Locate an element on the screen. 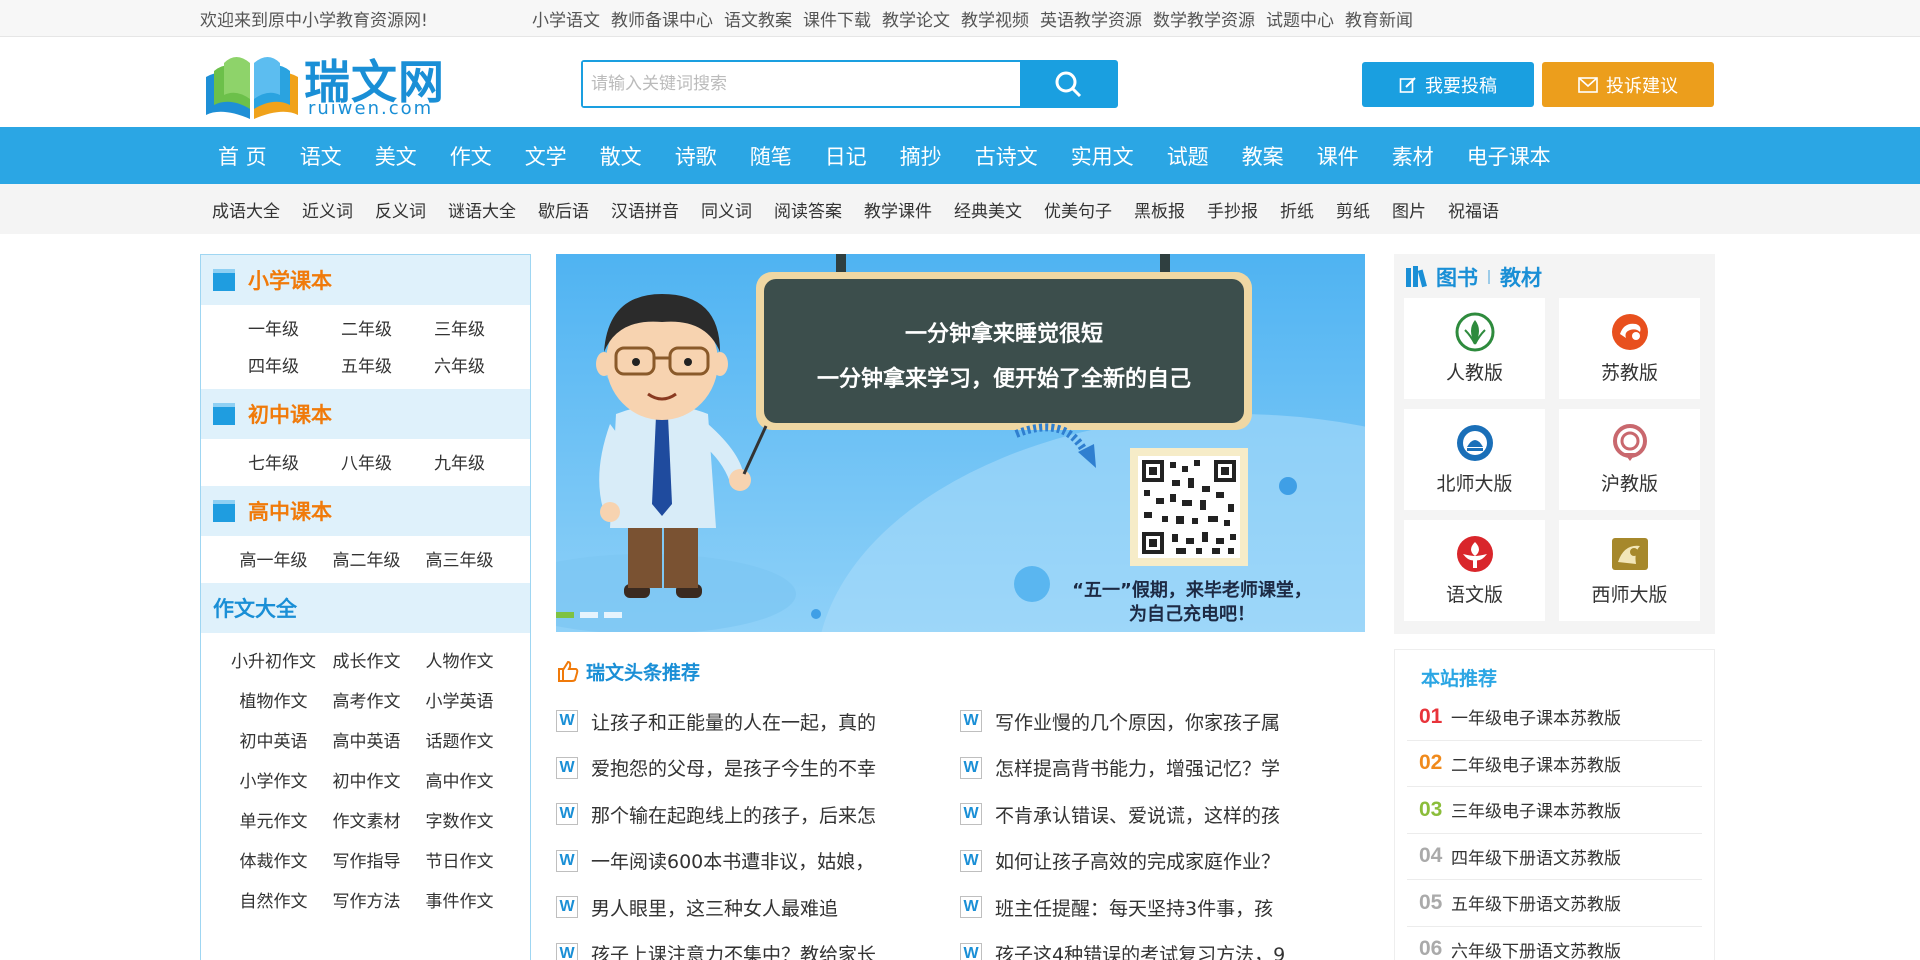  search-button is located at coordinates (1068, 84).